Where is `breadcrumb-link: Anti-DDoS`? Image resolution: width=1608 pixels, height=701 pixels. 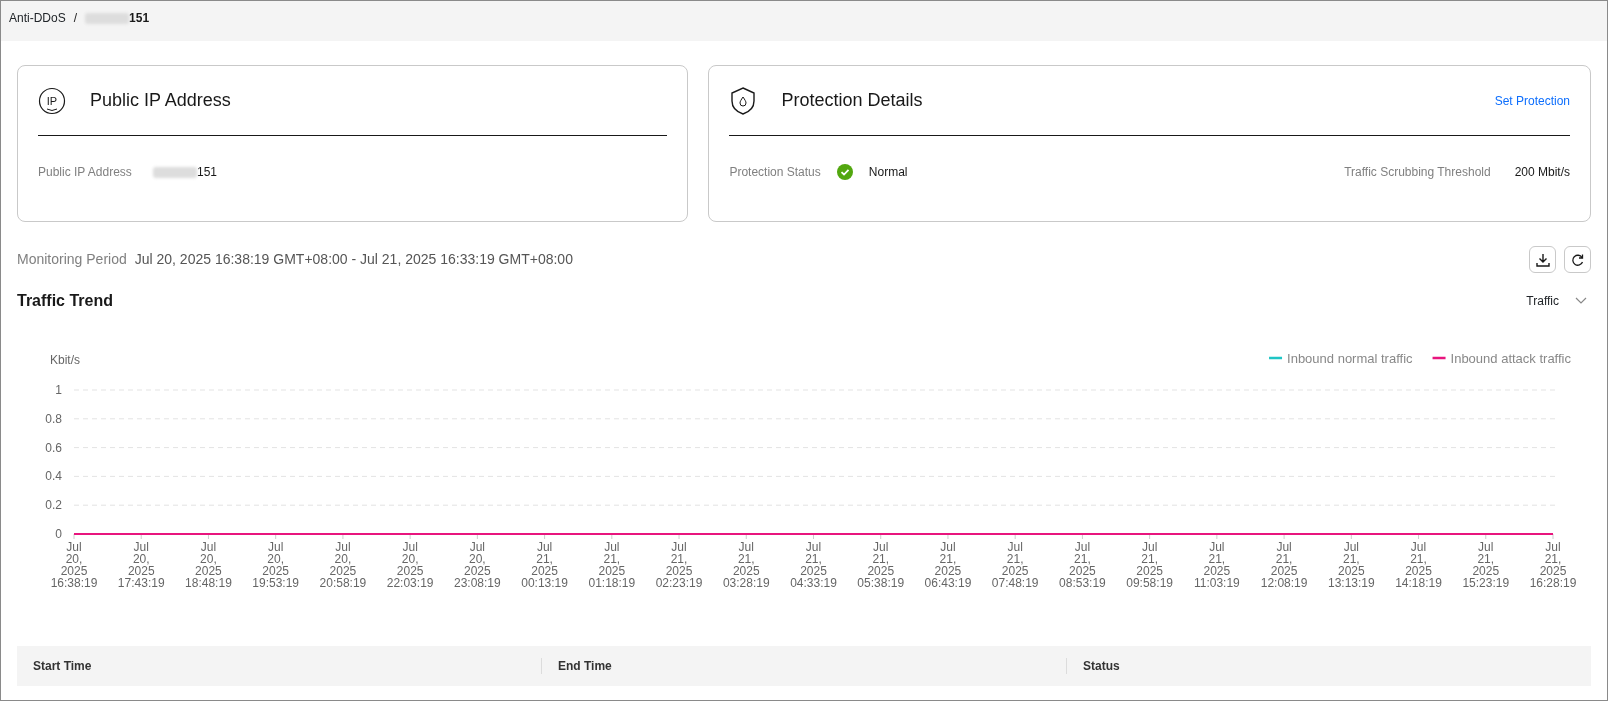
breadcrumb-link: Anti-DDoS is located at coordinates (37, 18).